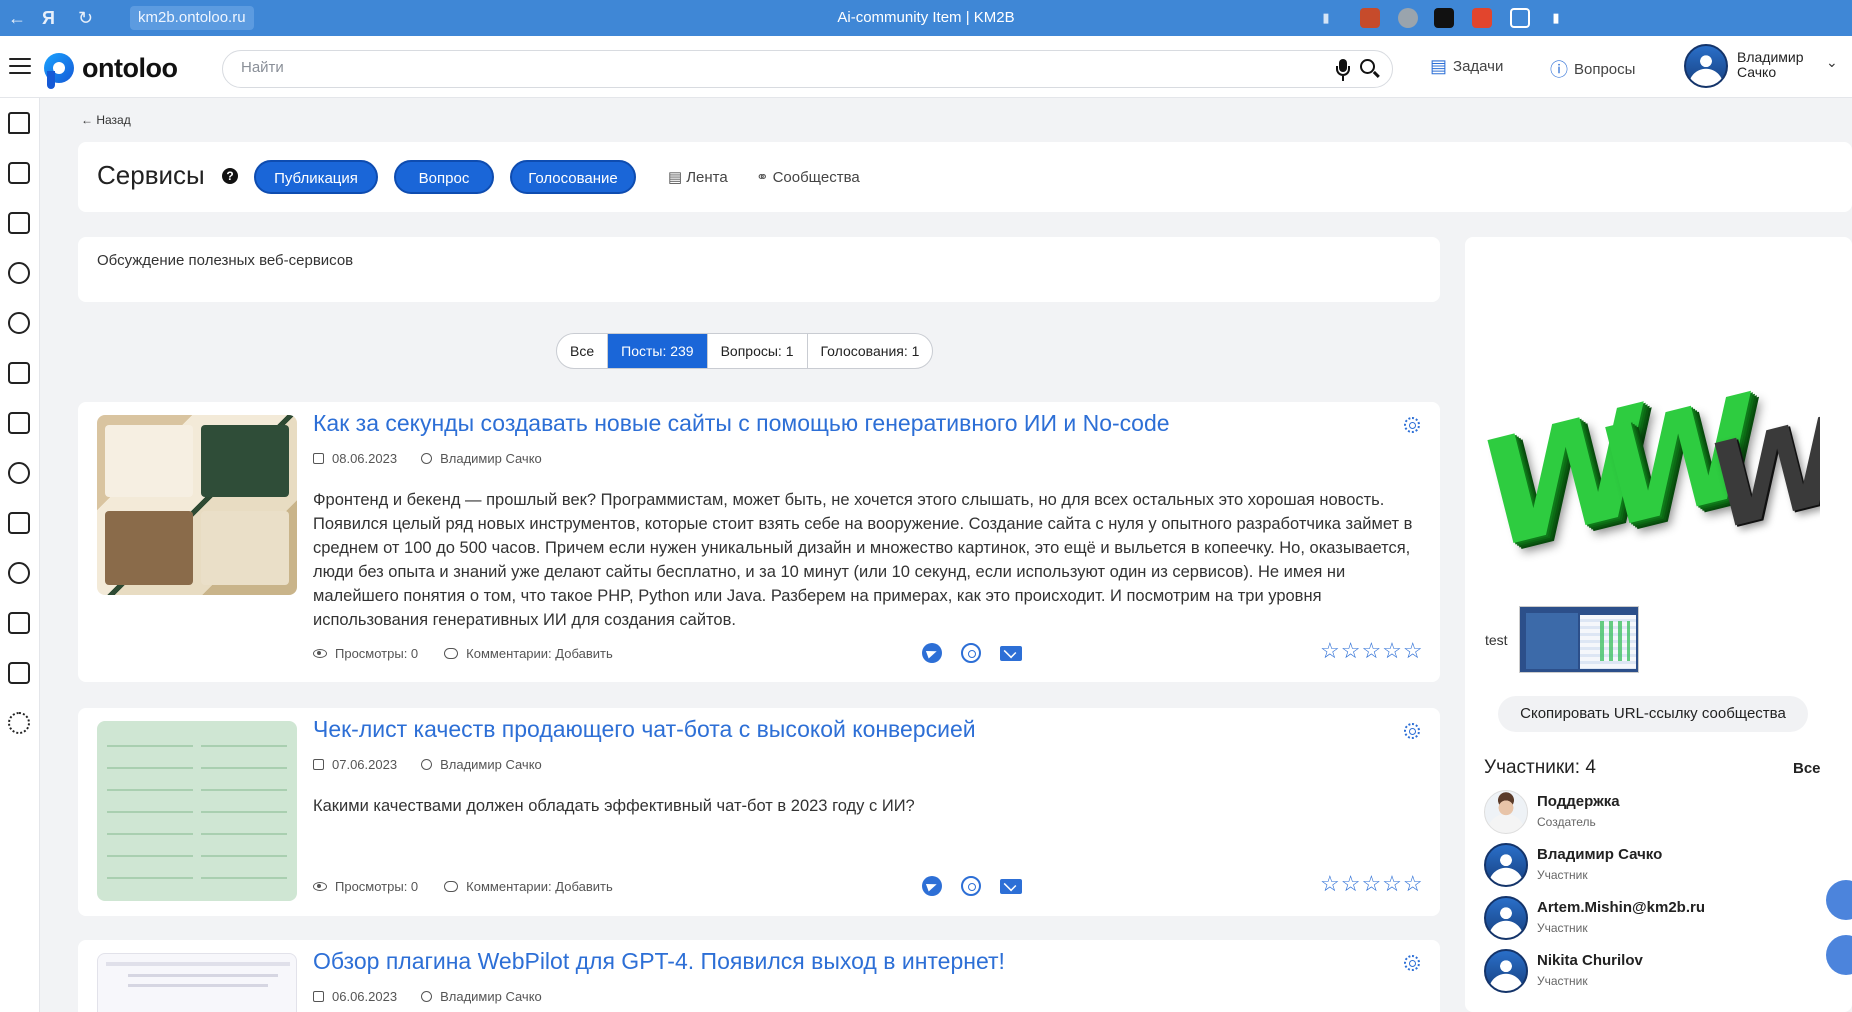  I want to click on briefcase-icon, so click(19, 373).